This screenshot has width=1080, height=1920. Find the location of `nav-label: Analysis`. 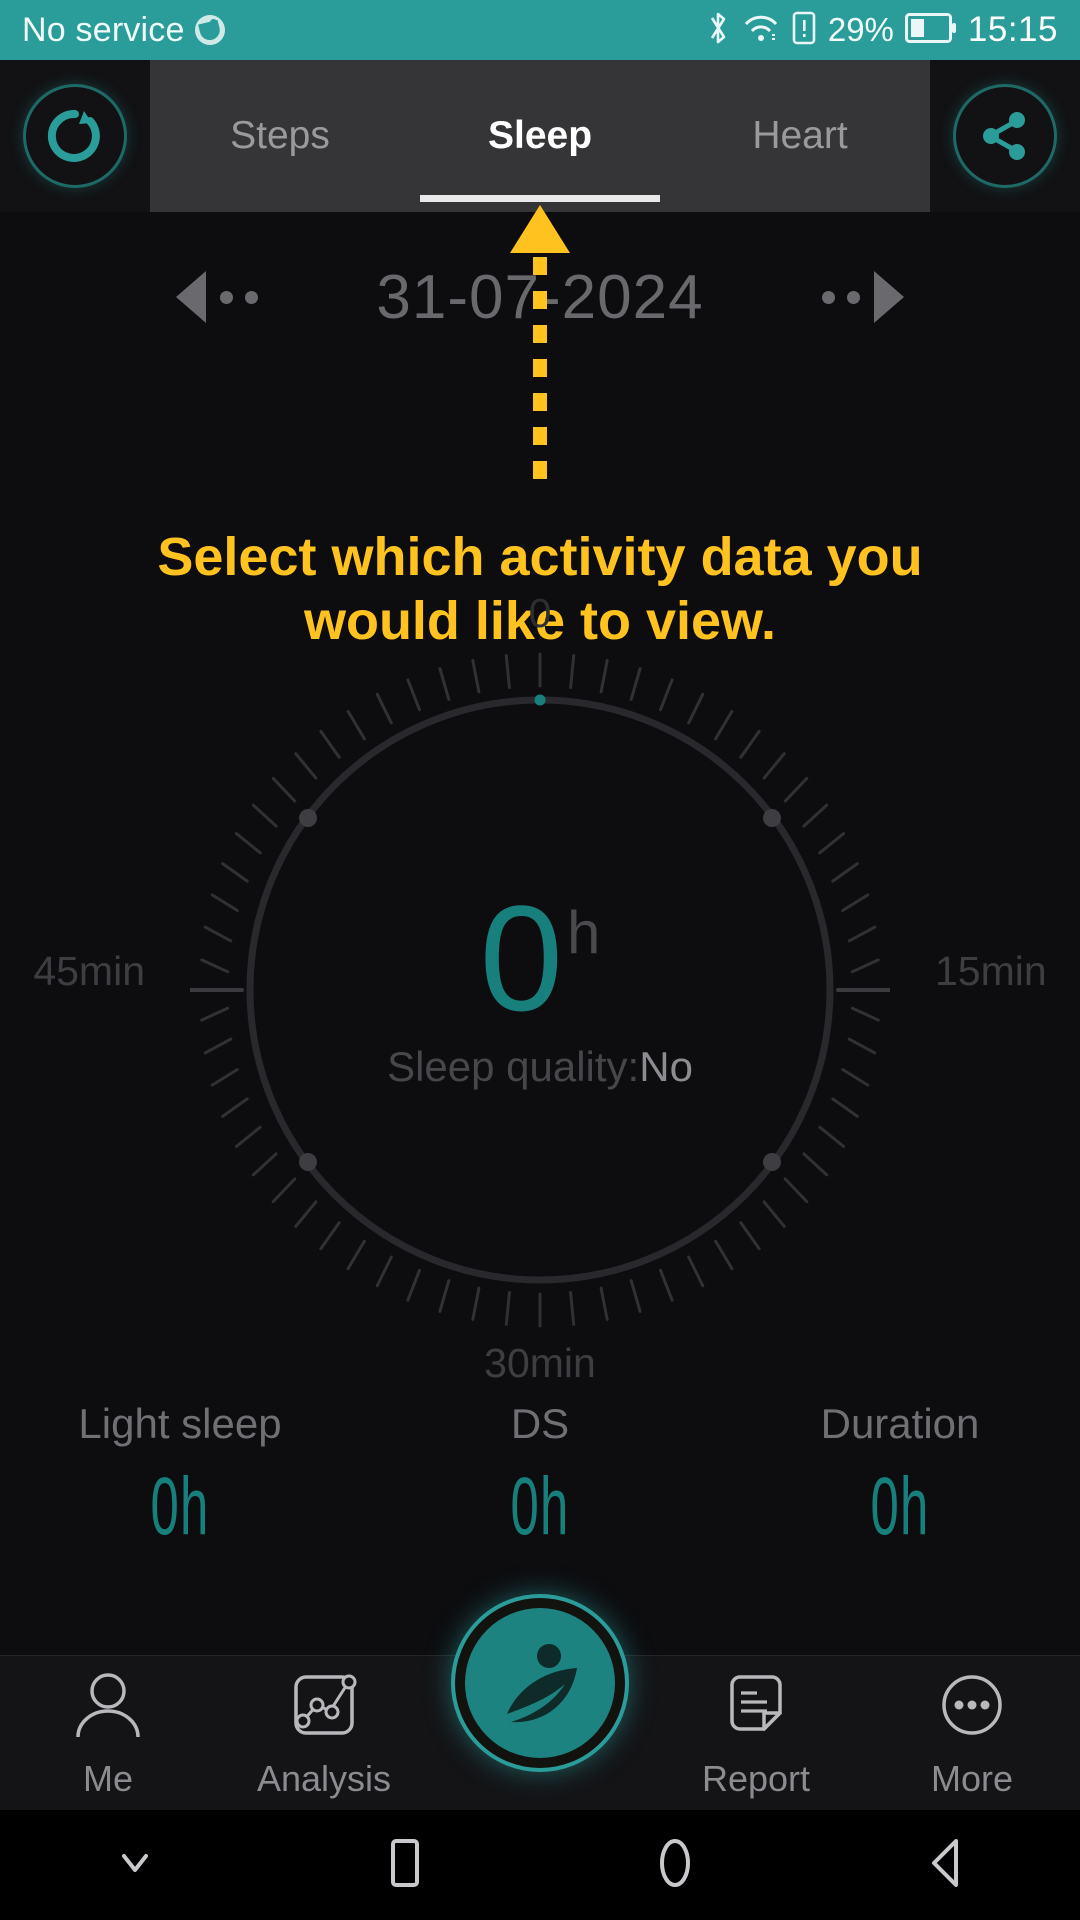

nav-label: Analysis is located at coordinates (324, 1778).